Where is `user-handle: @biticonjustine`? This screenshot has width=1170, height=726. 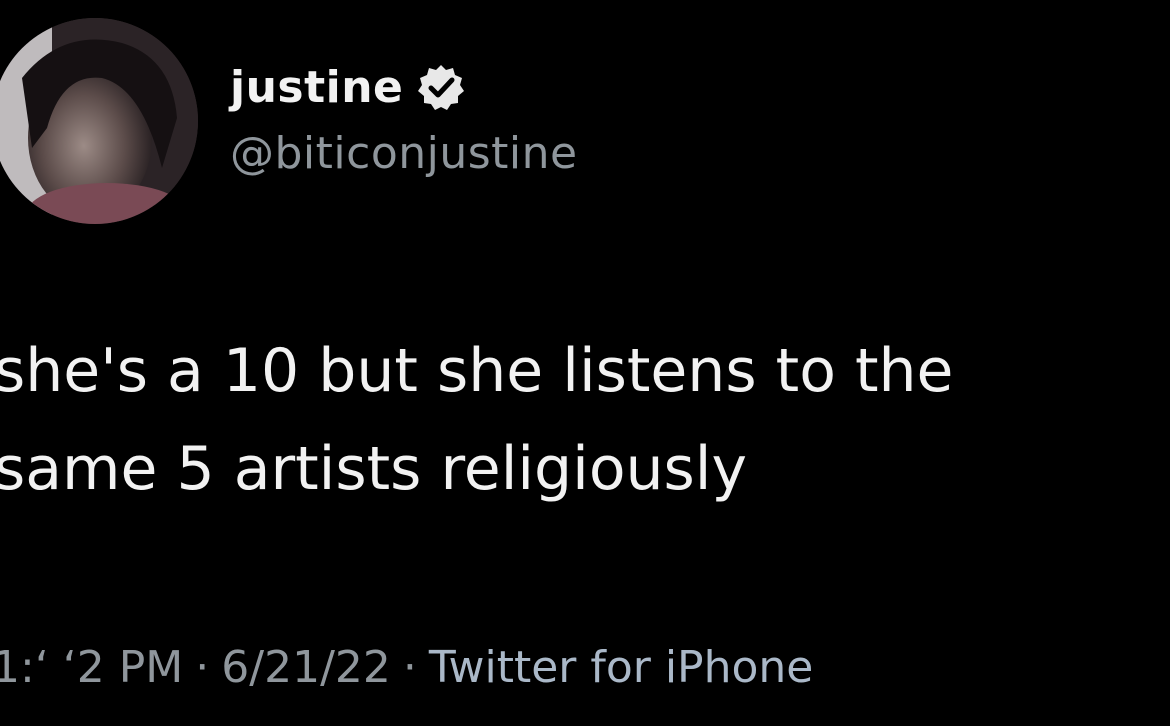 user-handle: @biticonjustine is located at coordinates (404, 153).